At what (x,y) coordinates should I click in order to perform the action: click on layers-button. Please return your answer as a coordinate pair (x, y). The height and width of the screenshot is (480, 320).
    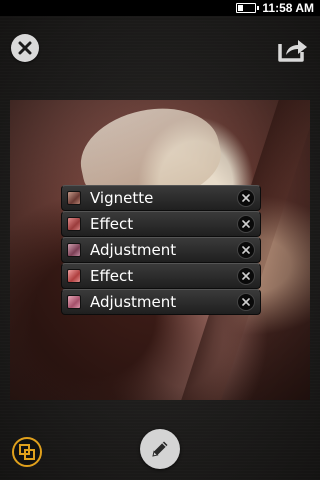
    Looking at the image, I should click on (27, 452).